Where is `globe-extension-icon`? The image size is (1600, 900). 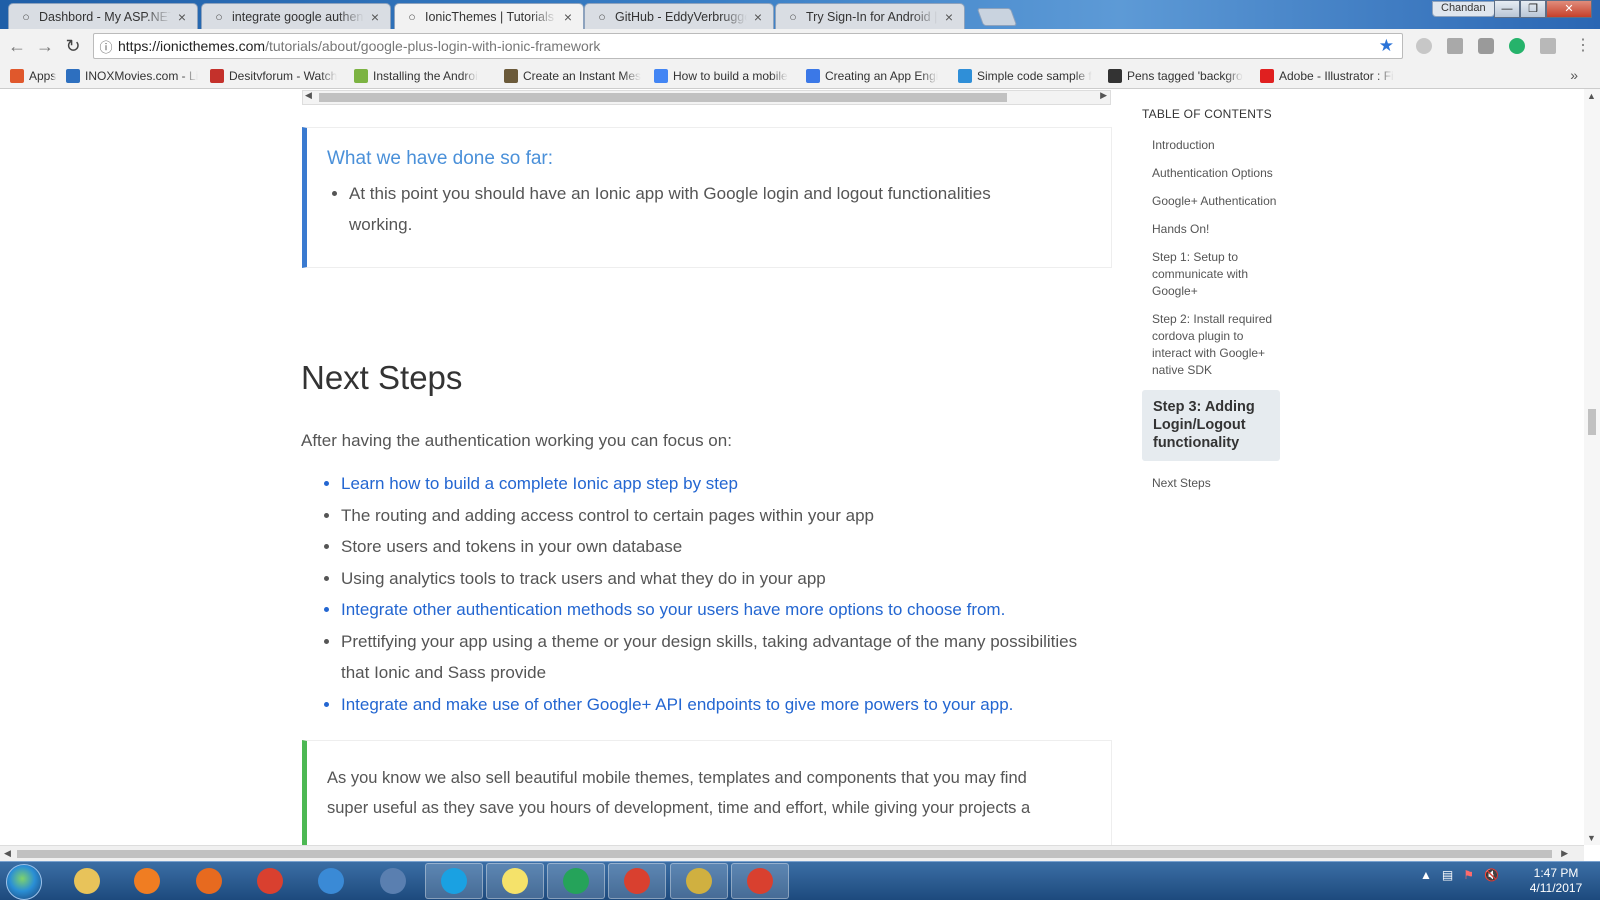 globe-extension-icon is located at coordinates (1424, 46).